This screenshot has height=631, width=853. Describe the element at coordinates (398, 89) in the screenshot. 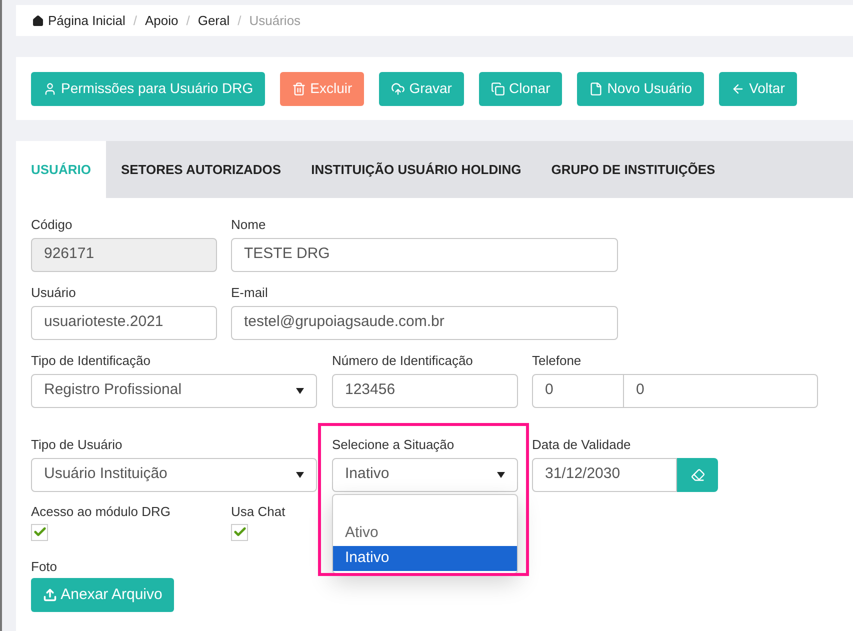

I see `cloud-upload-icon` at that location.